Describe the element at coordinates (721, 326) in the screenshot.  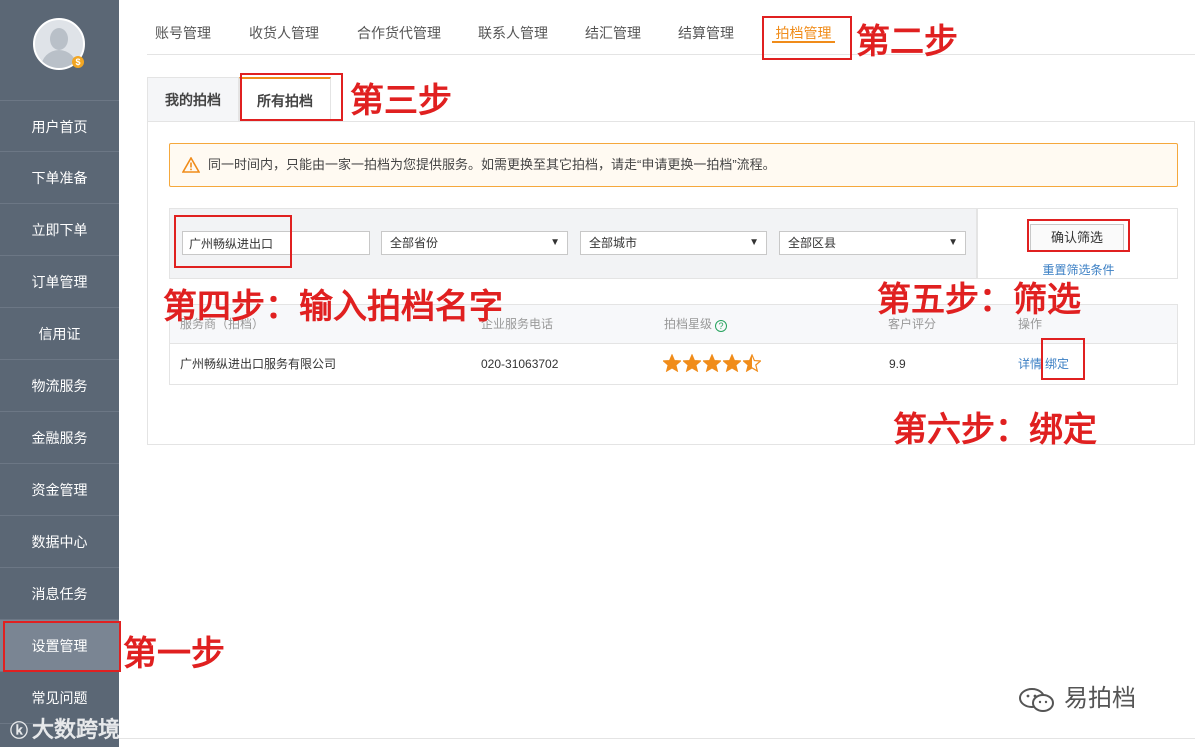
I see `help-icon: ?` at that location.